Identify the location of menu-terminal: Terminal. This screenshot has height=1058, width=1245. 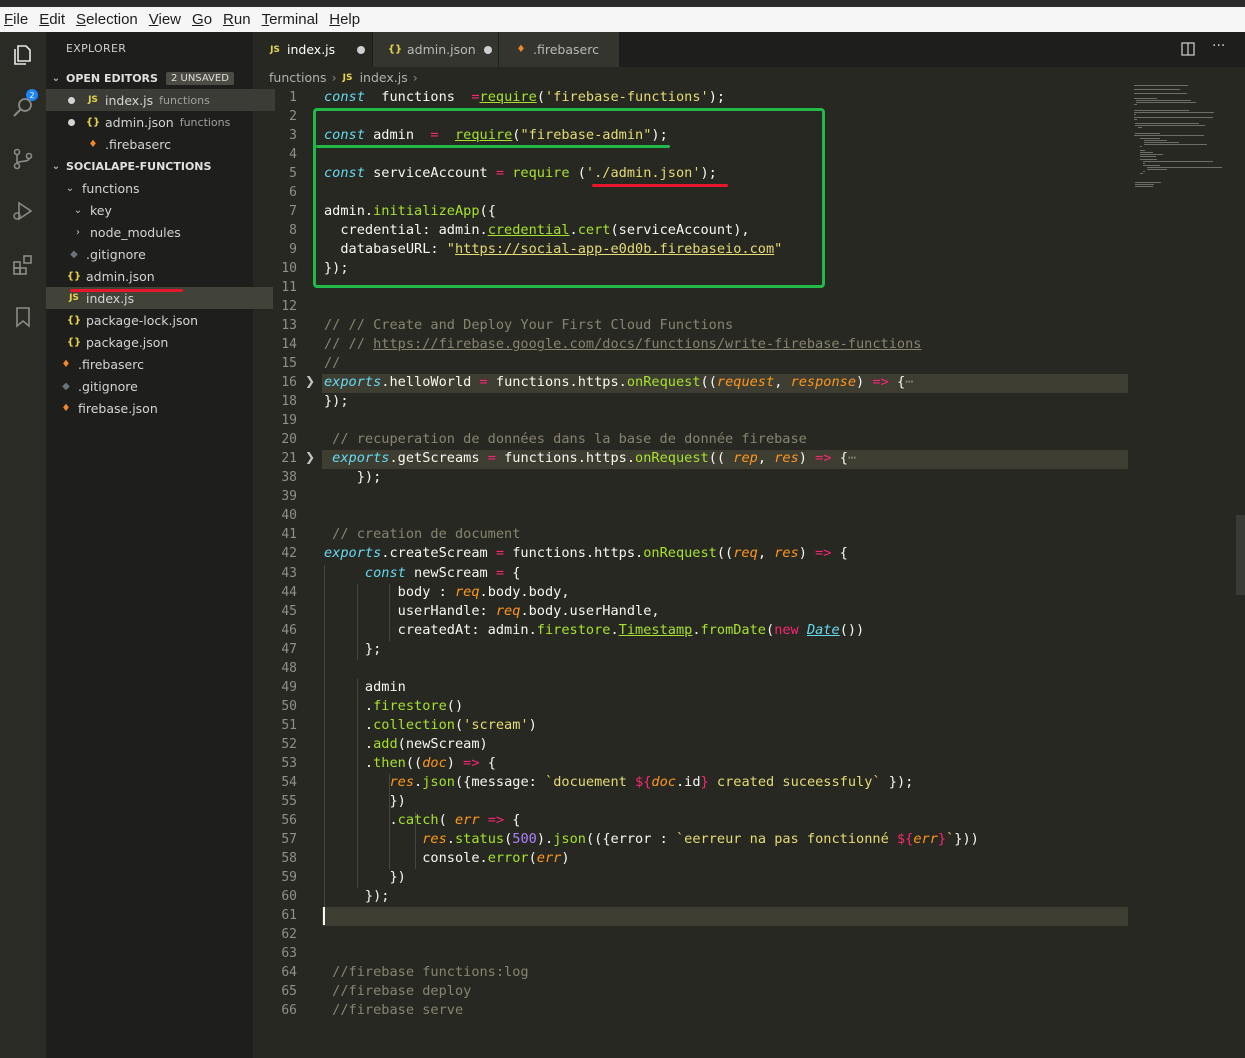
(290, 19).